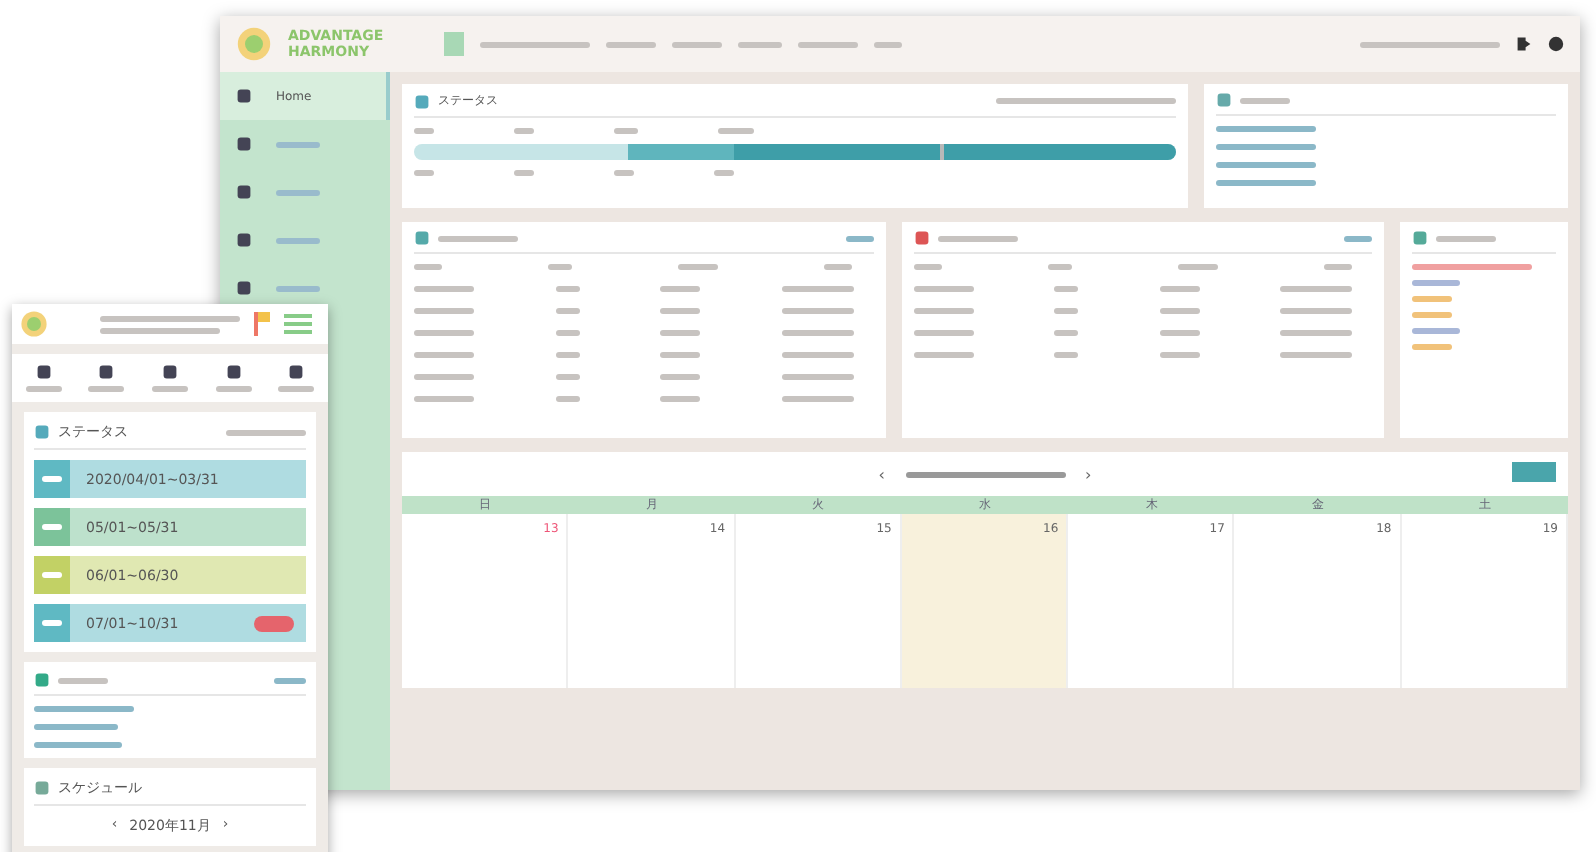  I want to click on menu-toggle-icon, so click(454, 44).